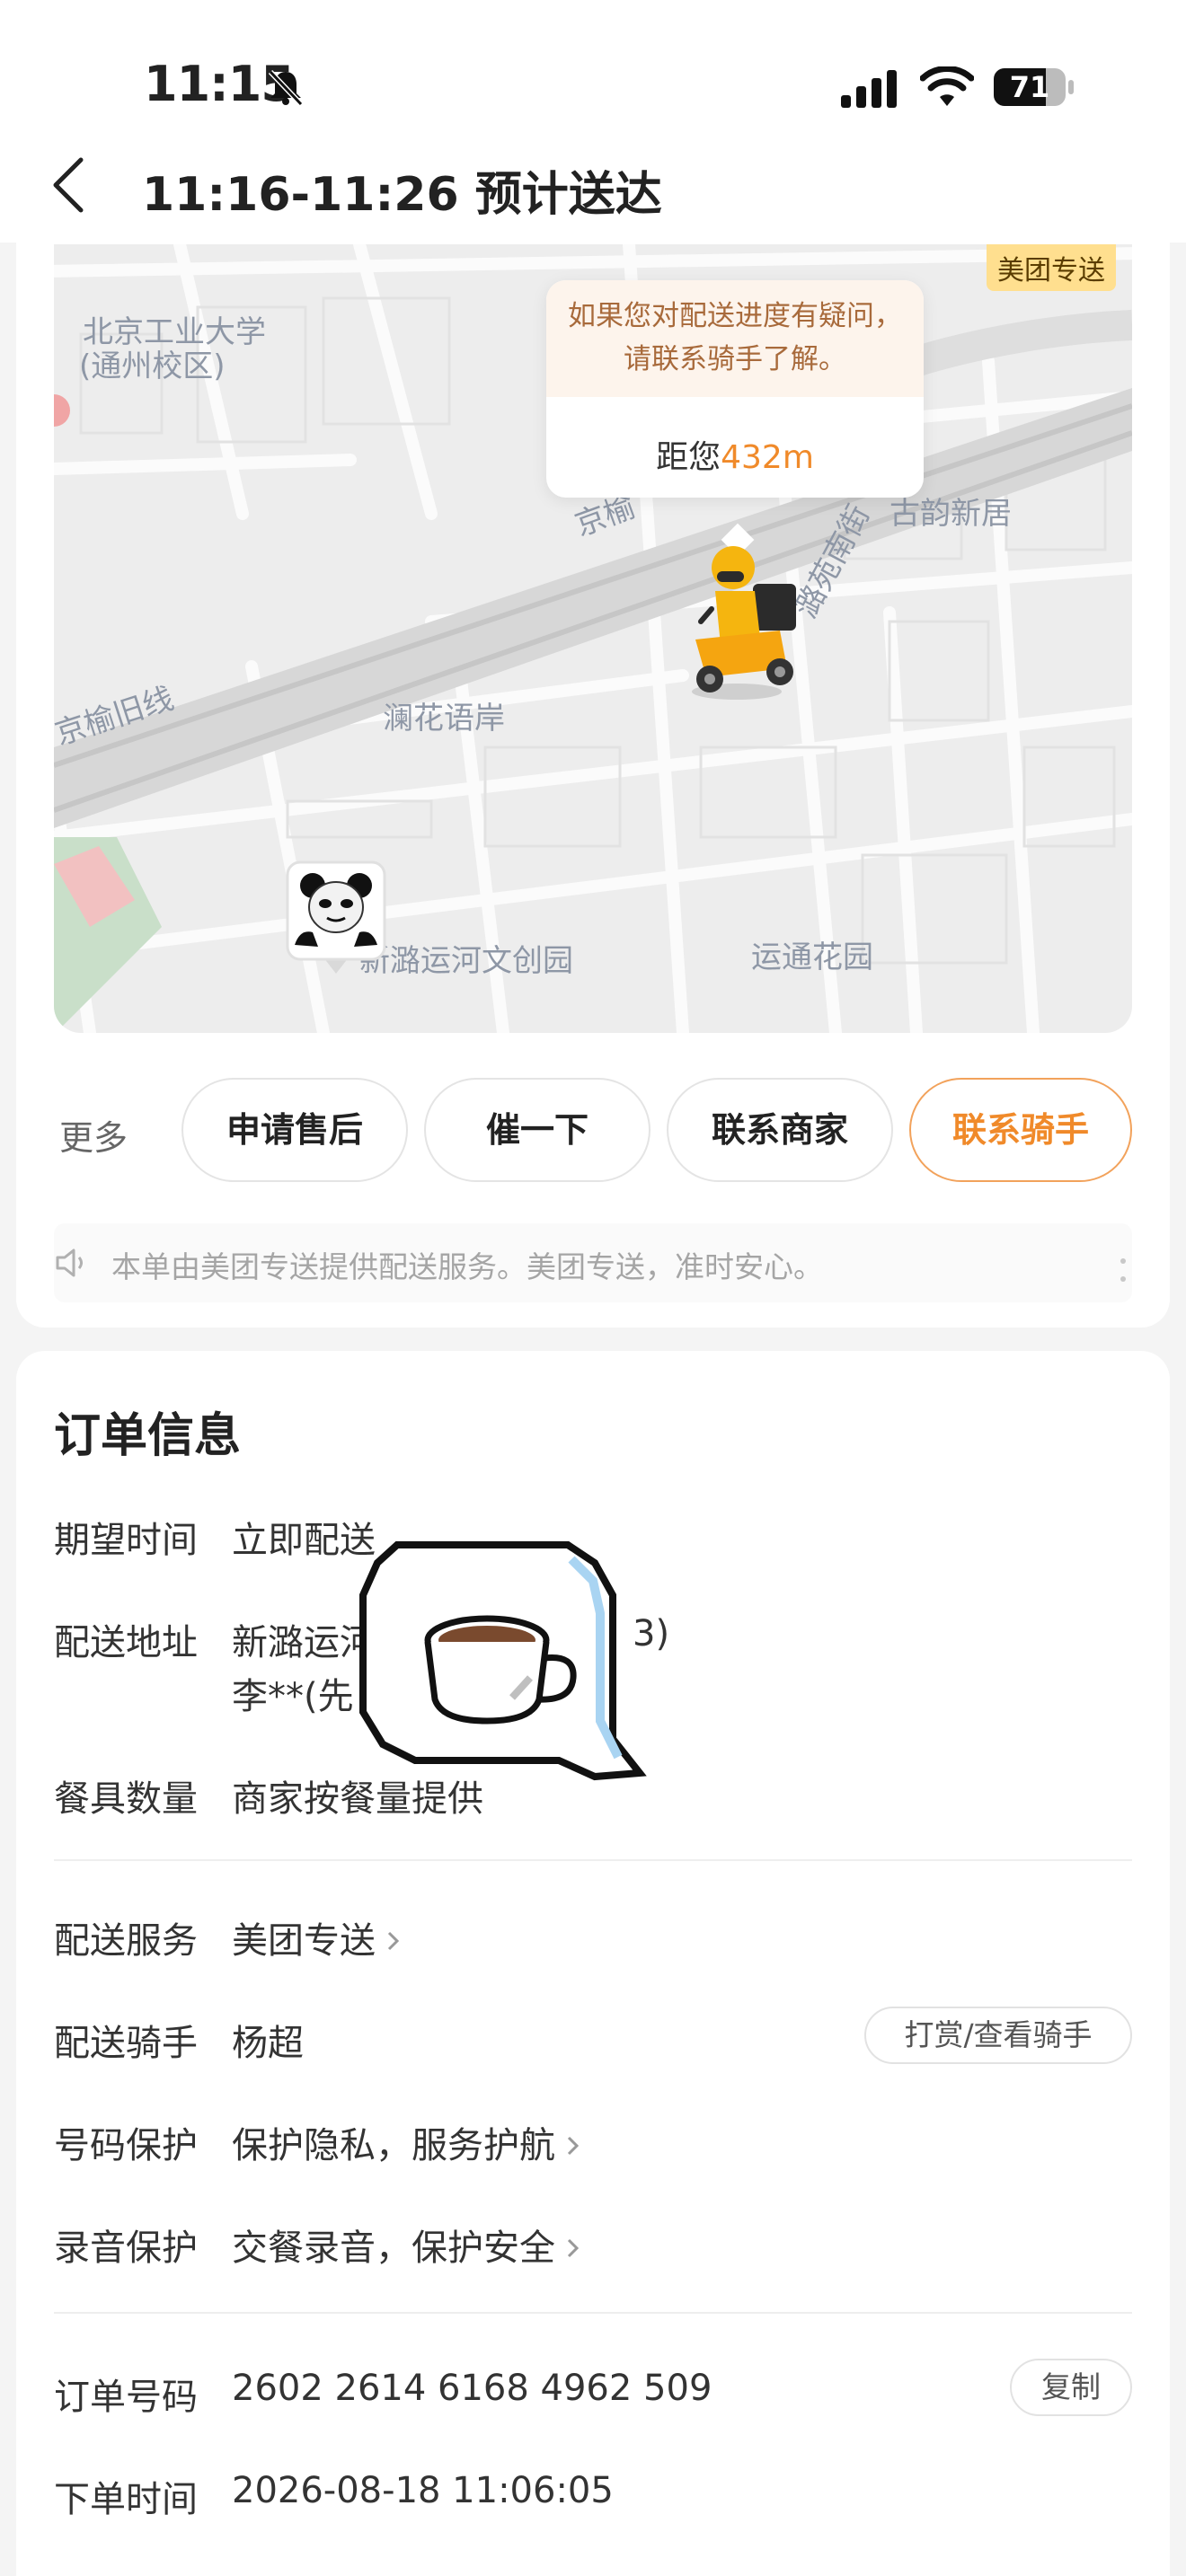 The height and width of the screenshot is (2576, 1186). What do you see at coordinates (126, 2397) in the screenshot?
I see `order-number-label: 订单号码` at bounding box center [126, 2397].